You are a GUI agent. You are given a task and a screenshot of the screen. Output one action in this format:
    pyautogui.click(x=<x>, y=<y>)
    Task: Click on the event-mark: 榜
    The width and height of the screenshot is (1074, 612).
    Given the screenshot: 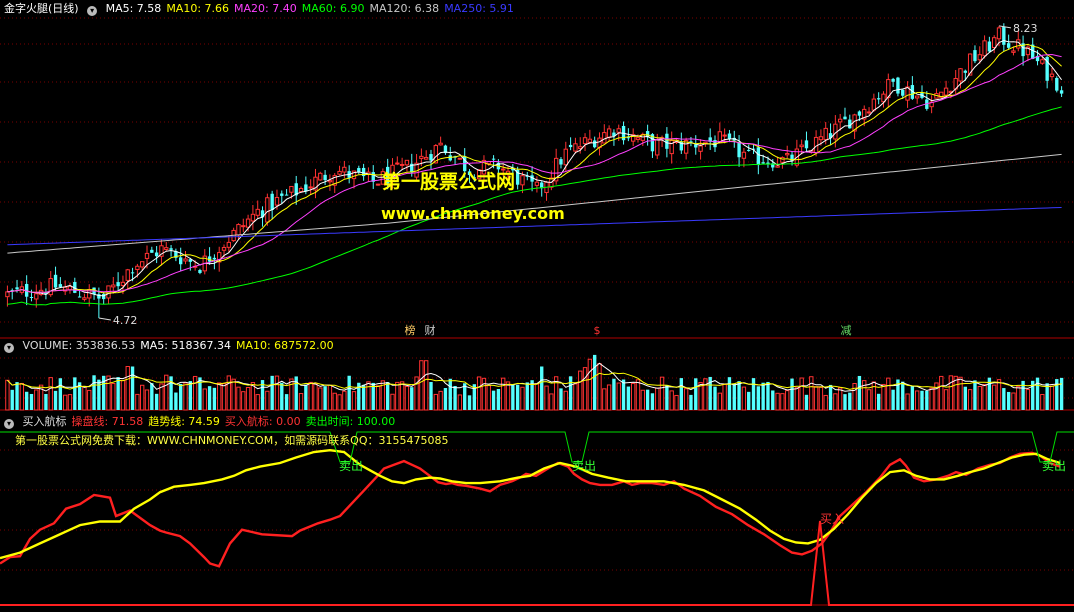 What is the action you would take?
    pyautogui.click(x=410, y=330)
    